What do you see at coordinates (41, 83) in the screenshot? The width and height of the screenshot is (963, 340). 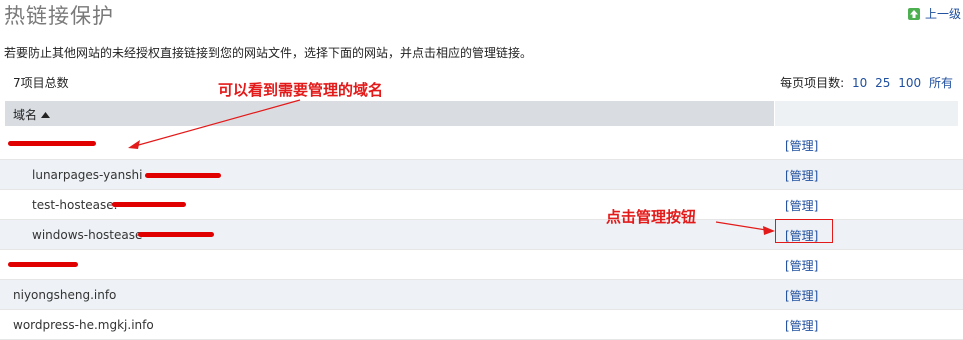 I see `item-count: 7项目总数` at bounding box center [41, 83].